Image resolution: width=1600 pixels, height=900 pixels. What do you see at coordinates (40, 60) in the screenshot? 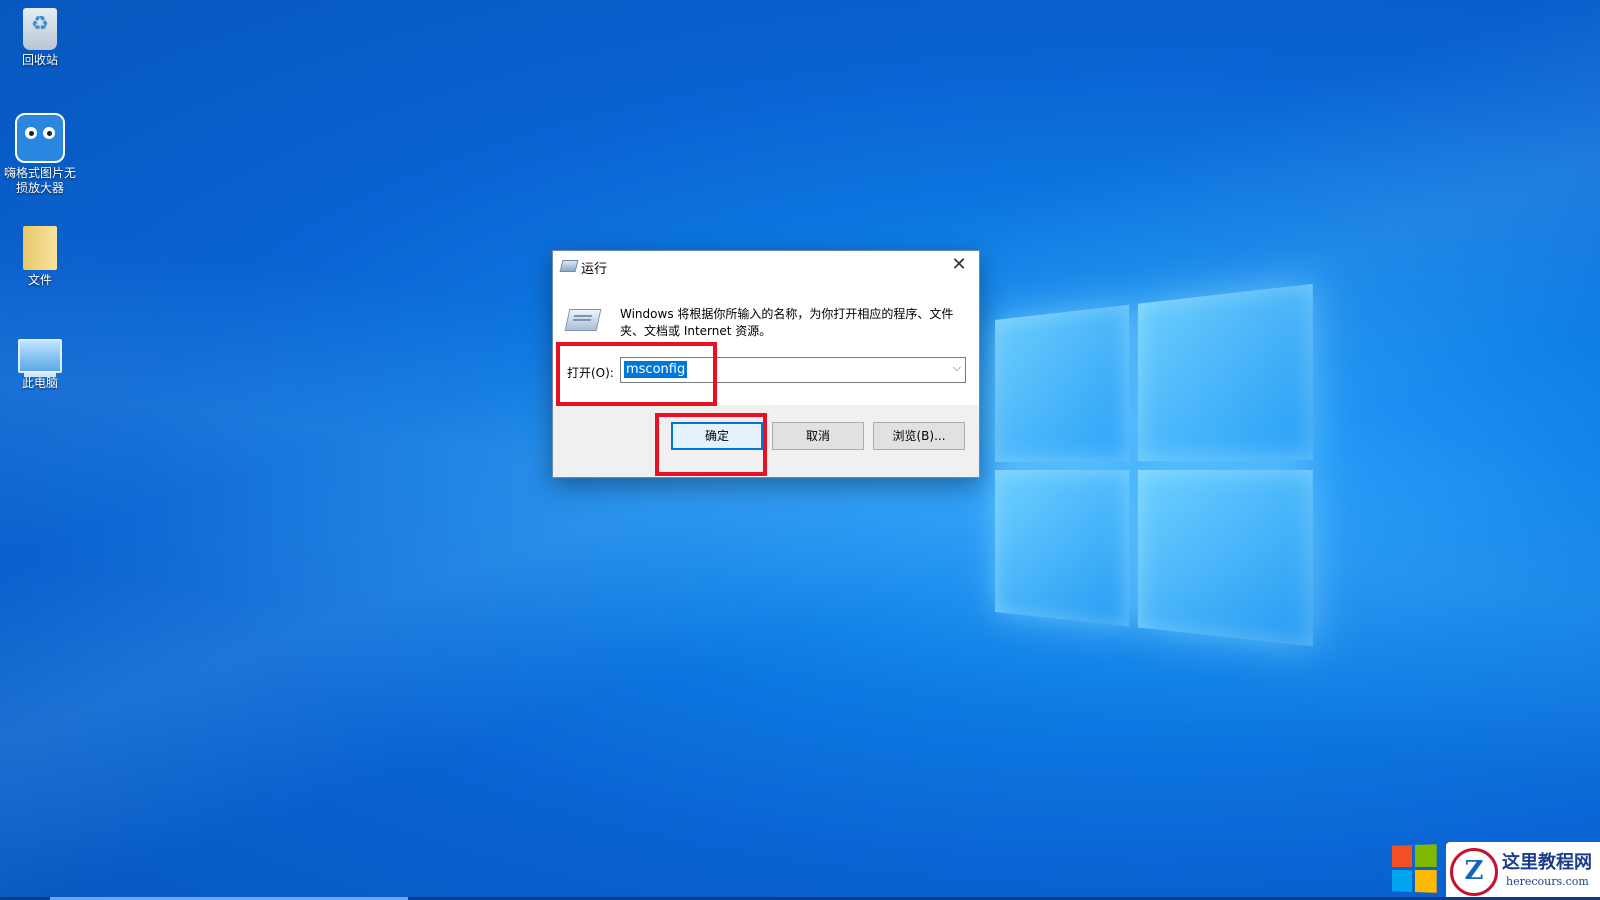
I see `desktop-icon-label: 回收站` at bounding box center [40, 60].